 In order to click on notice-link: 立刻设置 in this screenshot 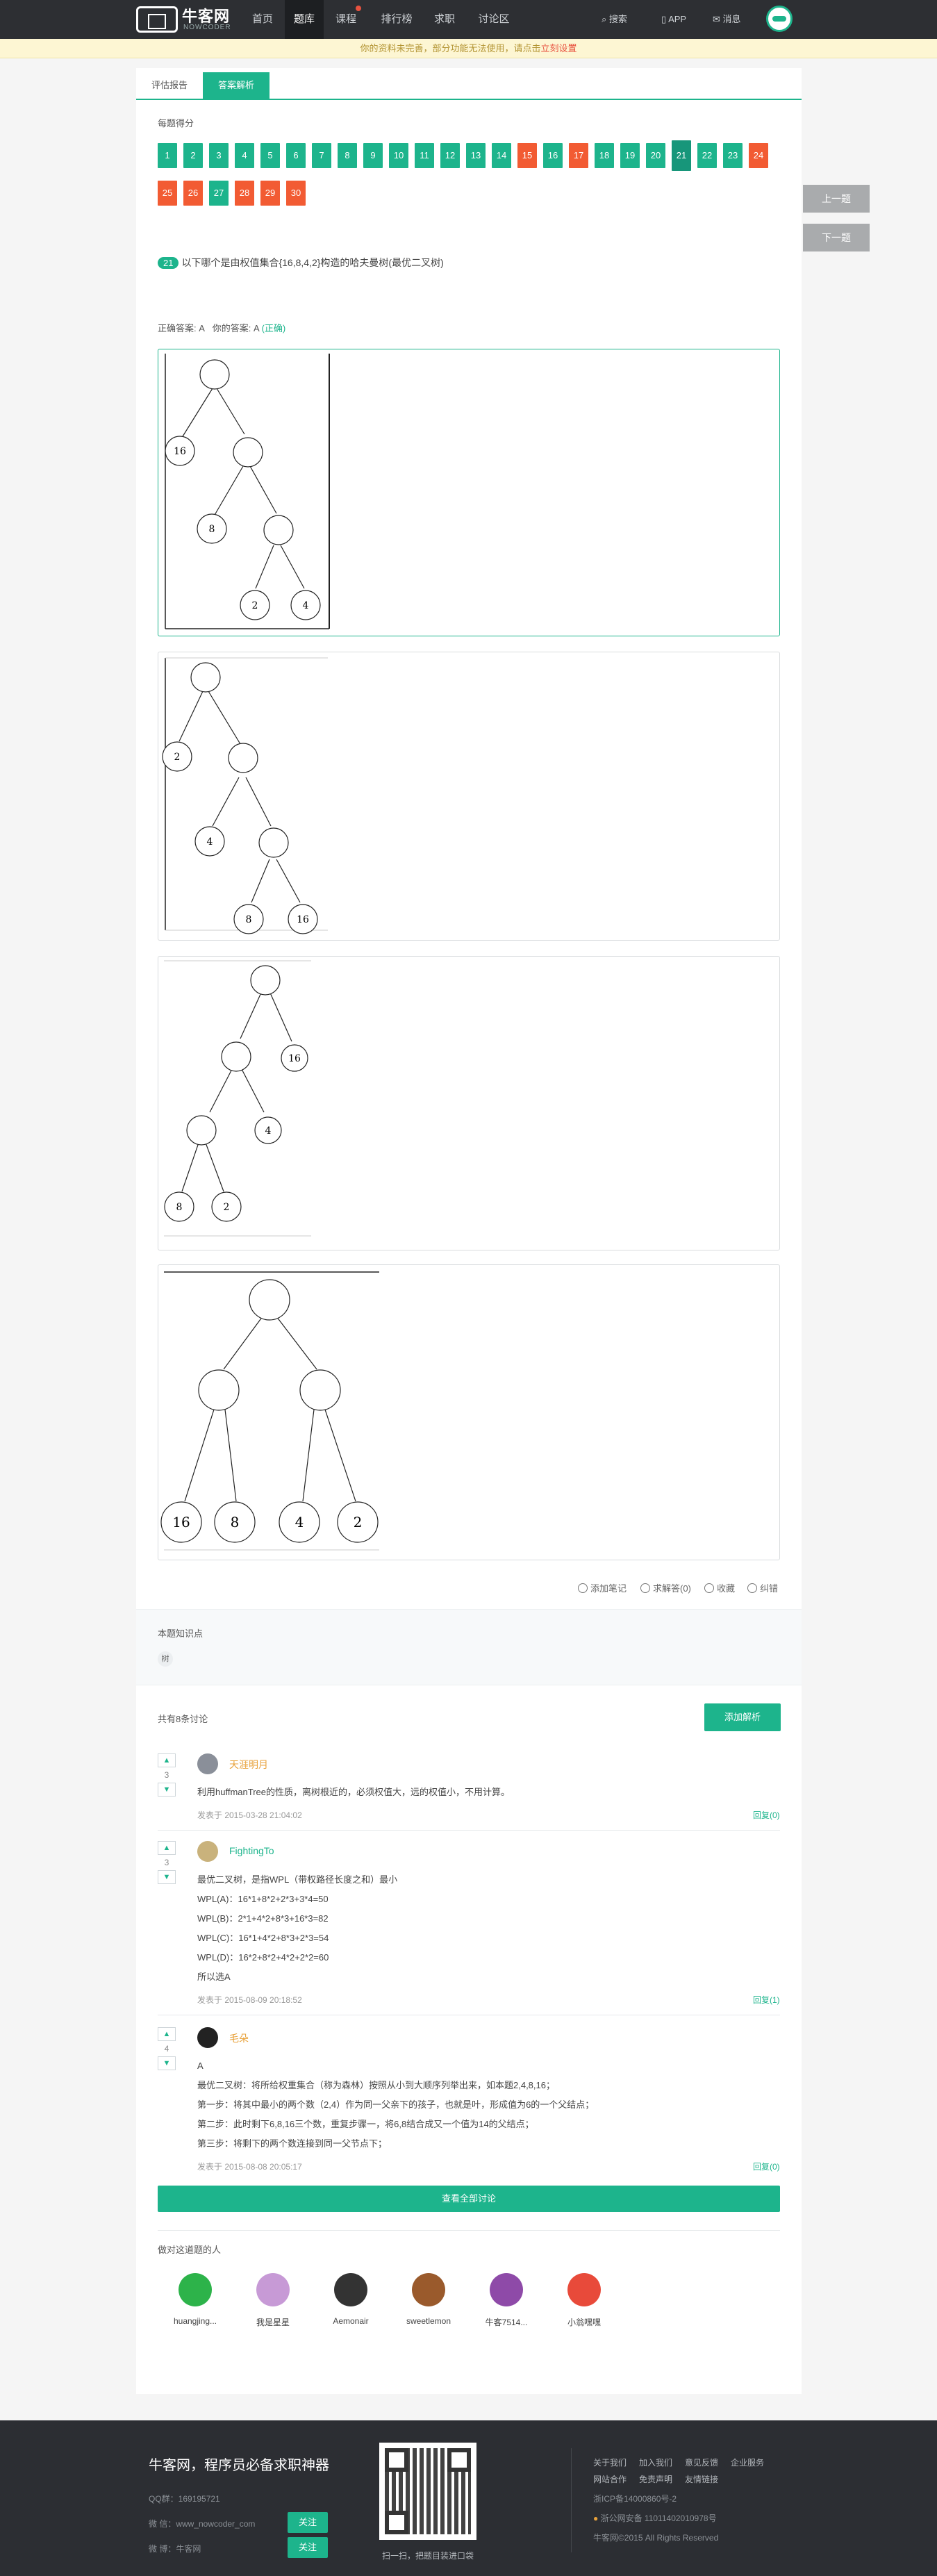, I will do `click(559, 48)`.